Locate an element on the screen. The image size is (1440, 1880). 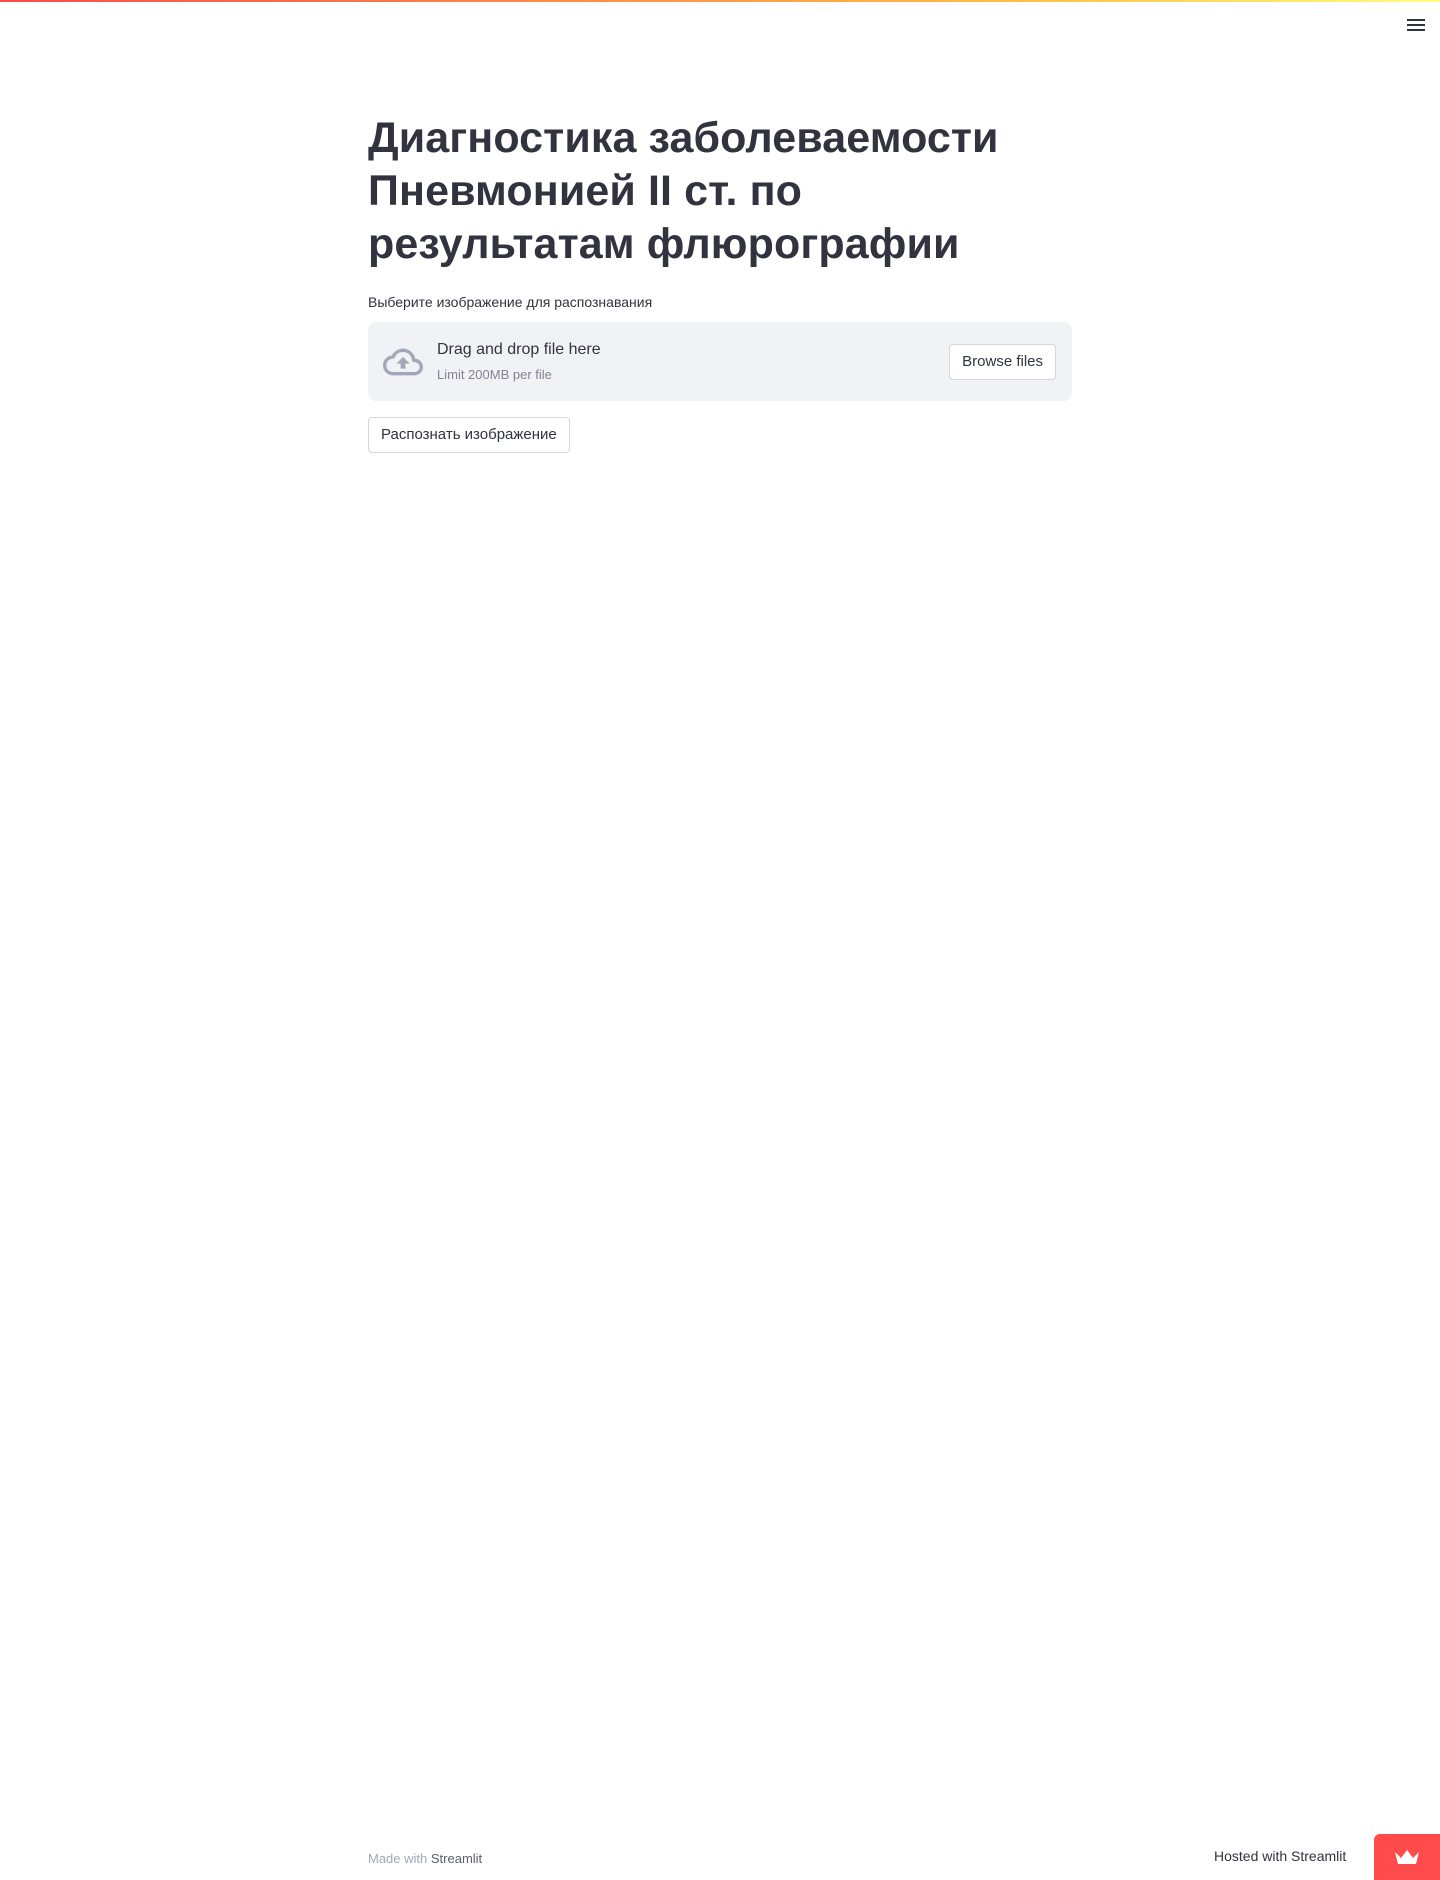
footer: Made with Streamlit is located at coordinates (425, 1859).